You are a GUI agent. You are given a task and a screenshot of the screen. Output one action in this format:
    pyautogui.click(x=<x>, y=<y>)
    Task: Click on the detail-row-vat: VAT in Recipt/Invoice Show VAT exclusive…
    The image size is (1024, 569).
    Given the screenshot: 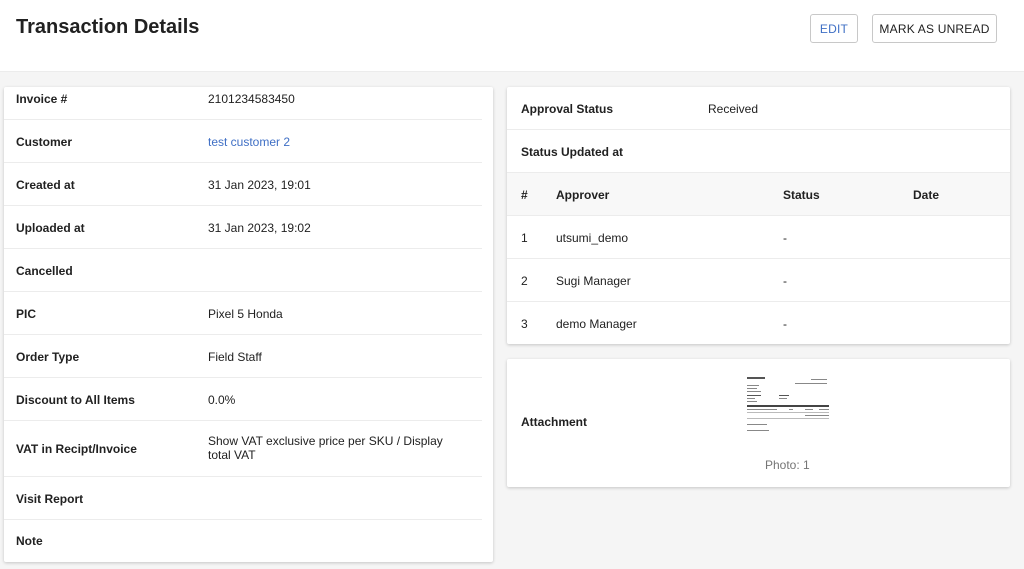 What is the action you would take?
    pyautogui.click(x=243, y=449)
    